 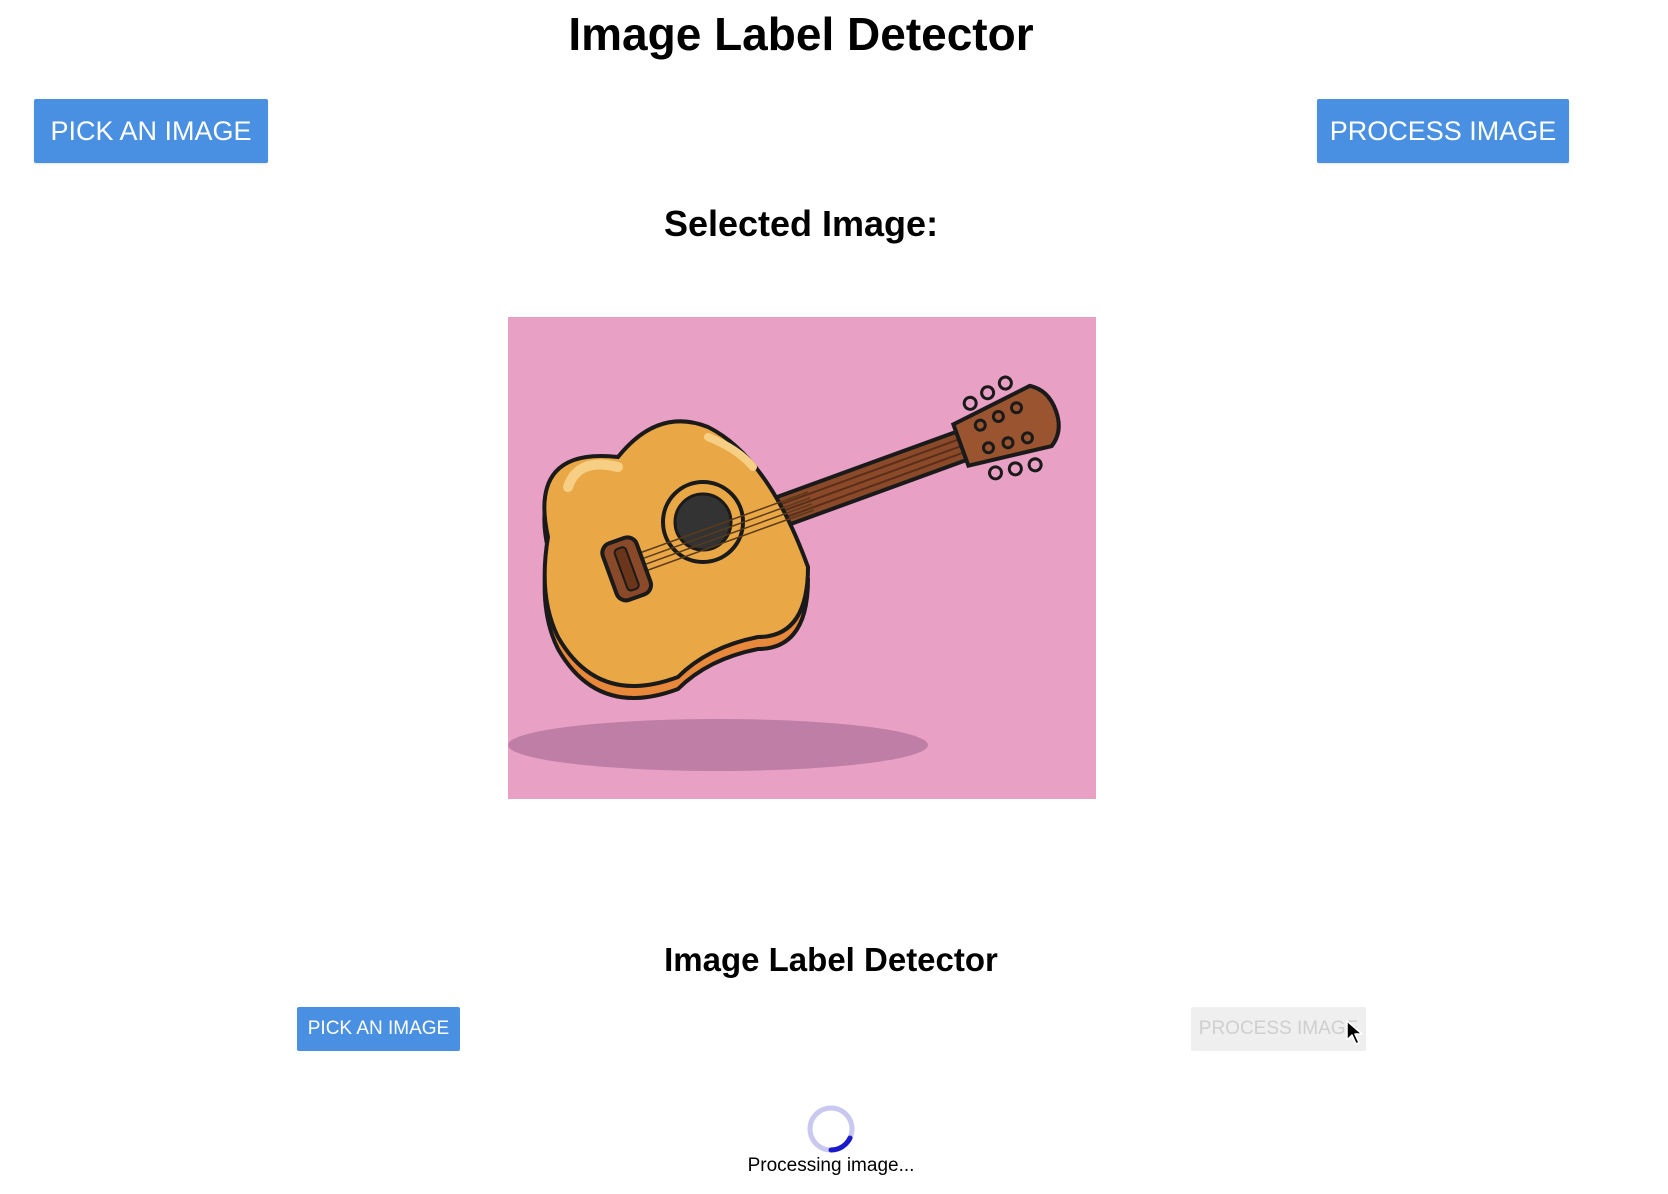 I want to click on pick-image-button: PICK AN IMAGE, so click(x=151, y=131).